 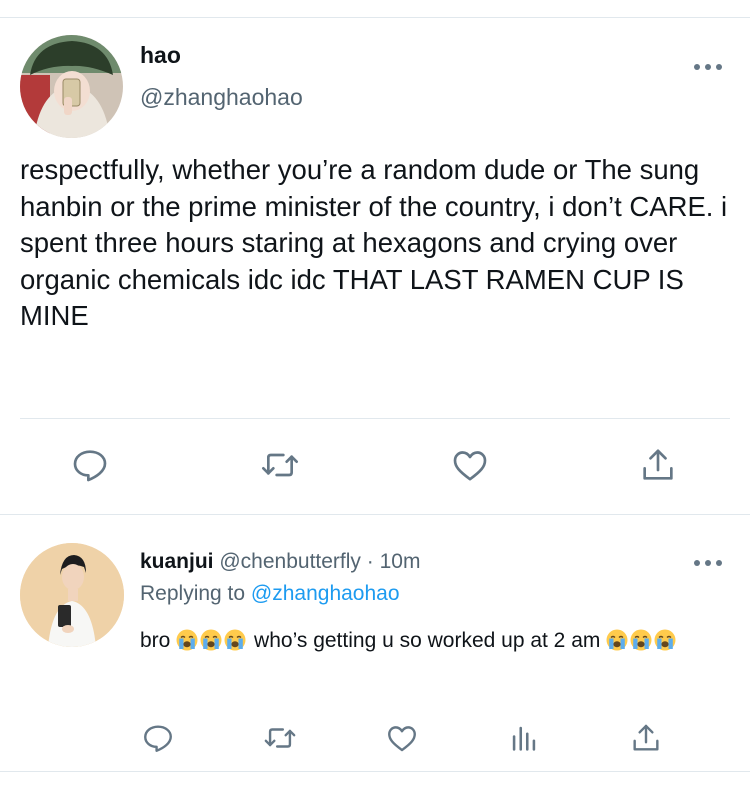 What do you see at coordinates (177, 561) in the screenshot?
I see `reply-display-name: kuanjui` at bounding box center [177, 561].